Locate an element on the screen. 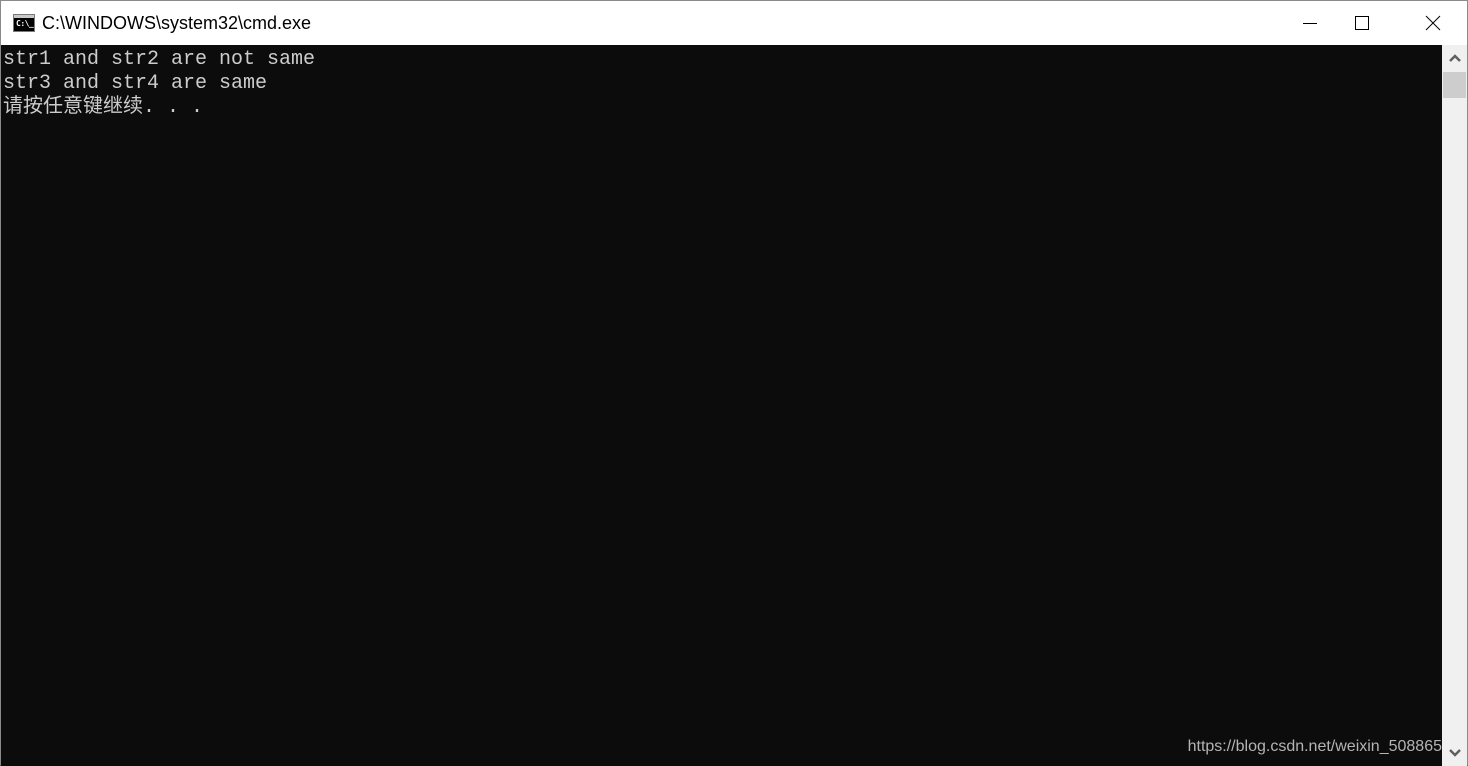  scroll-down-button is located at coordinates (1454, 753).